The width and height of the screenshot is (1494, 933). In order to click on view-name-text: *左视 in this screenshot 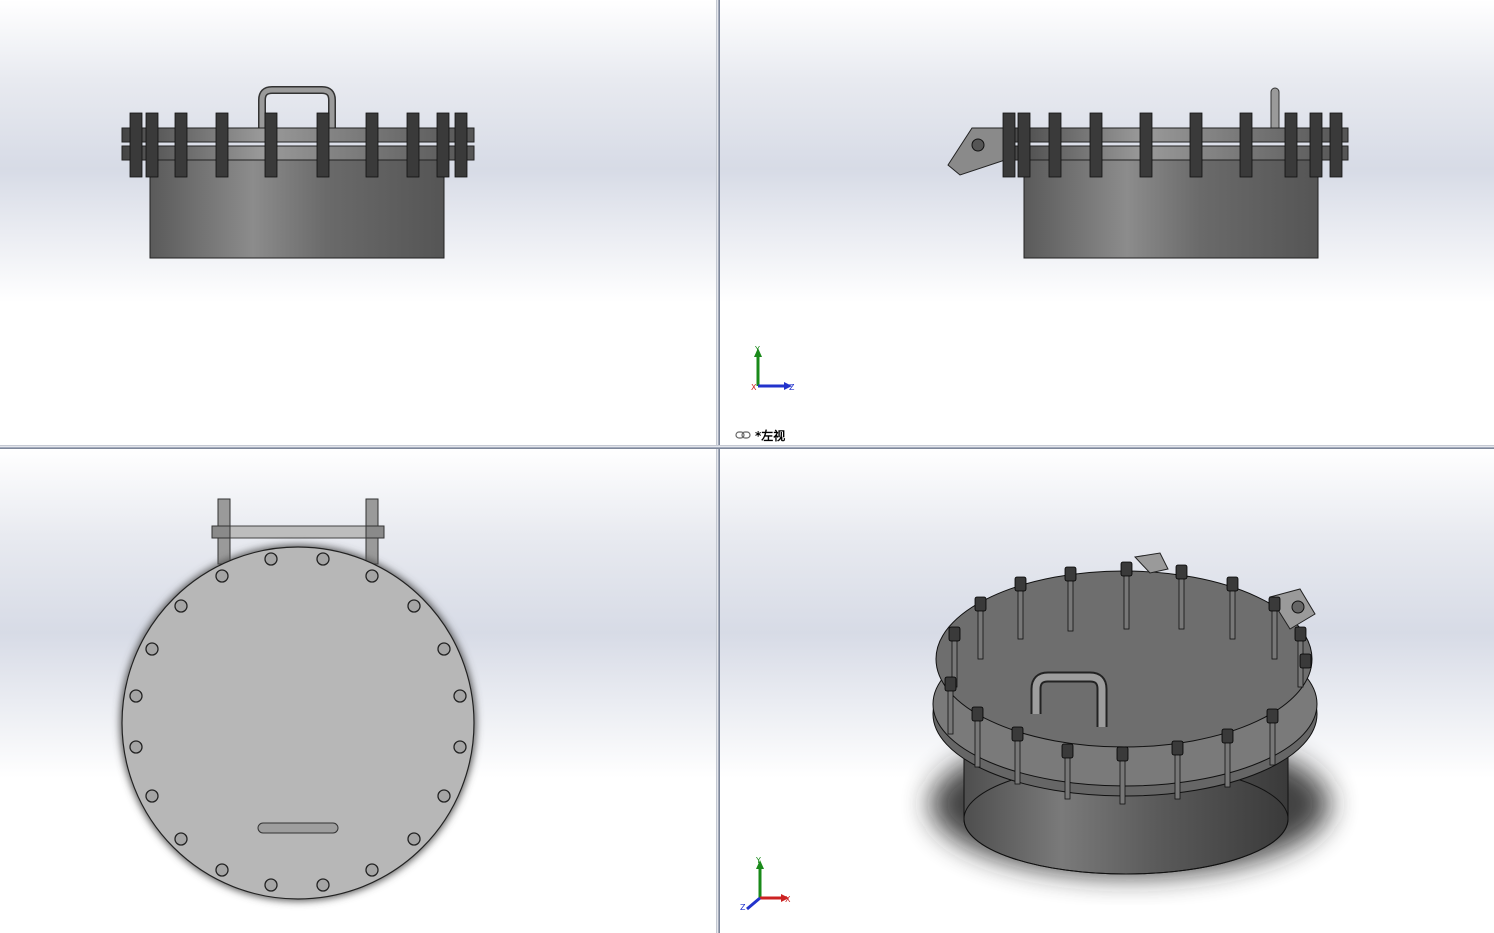, I will do `click(770, 435)`.